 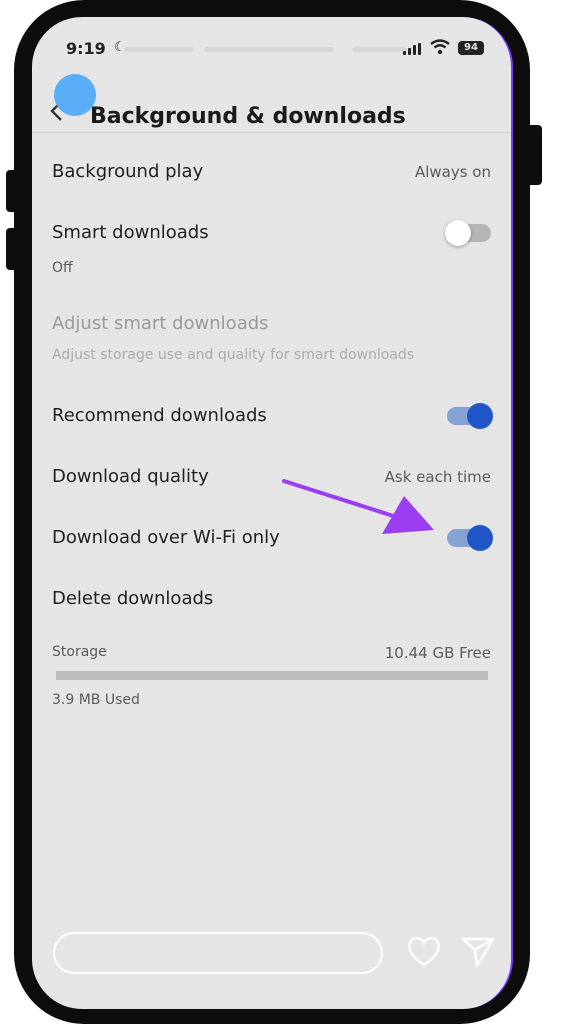 What do you see at coordinates (133, 598) in the screenshot?
I see `setting-label: Delete downloads` at bounding box center [133, 598].